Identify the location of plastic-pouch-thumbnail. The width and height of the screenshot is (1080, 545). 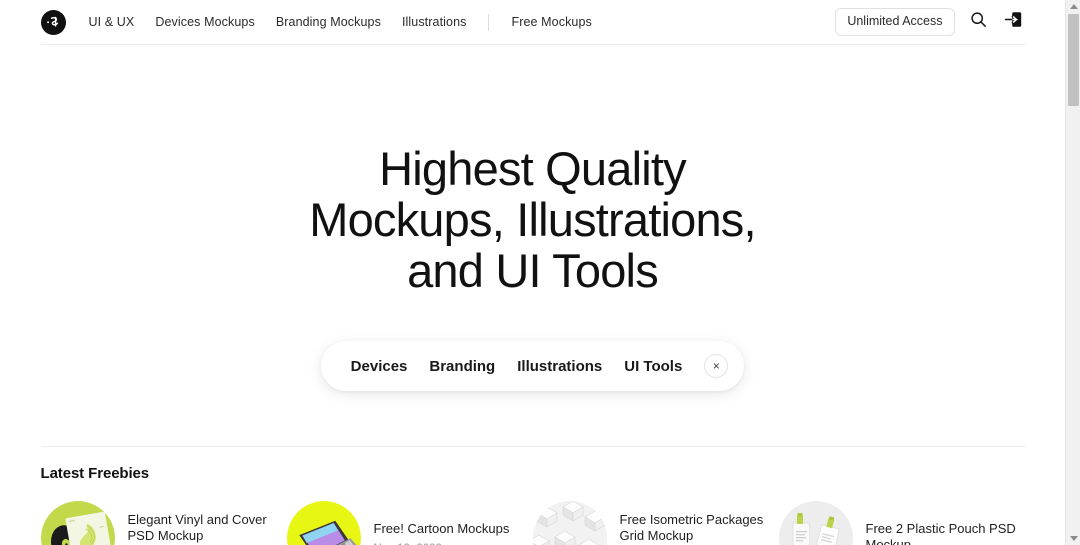
(815, 523).